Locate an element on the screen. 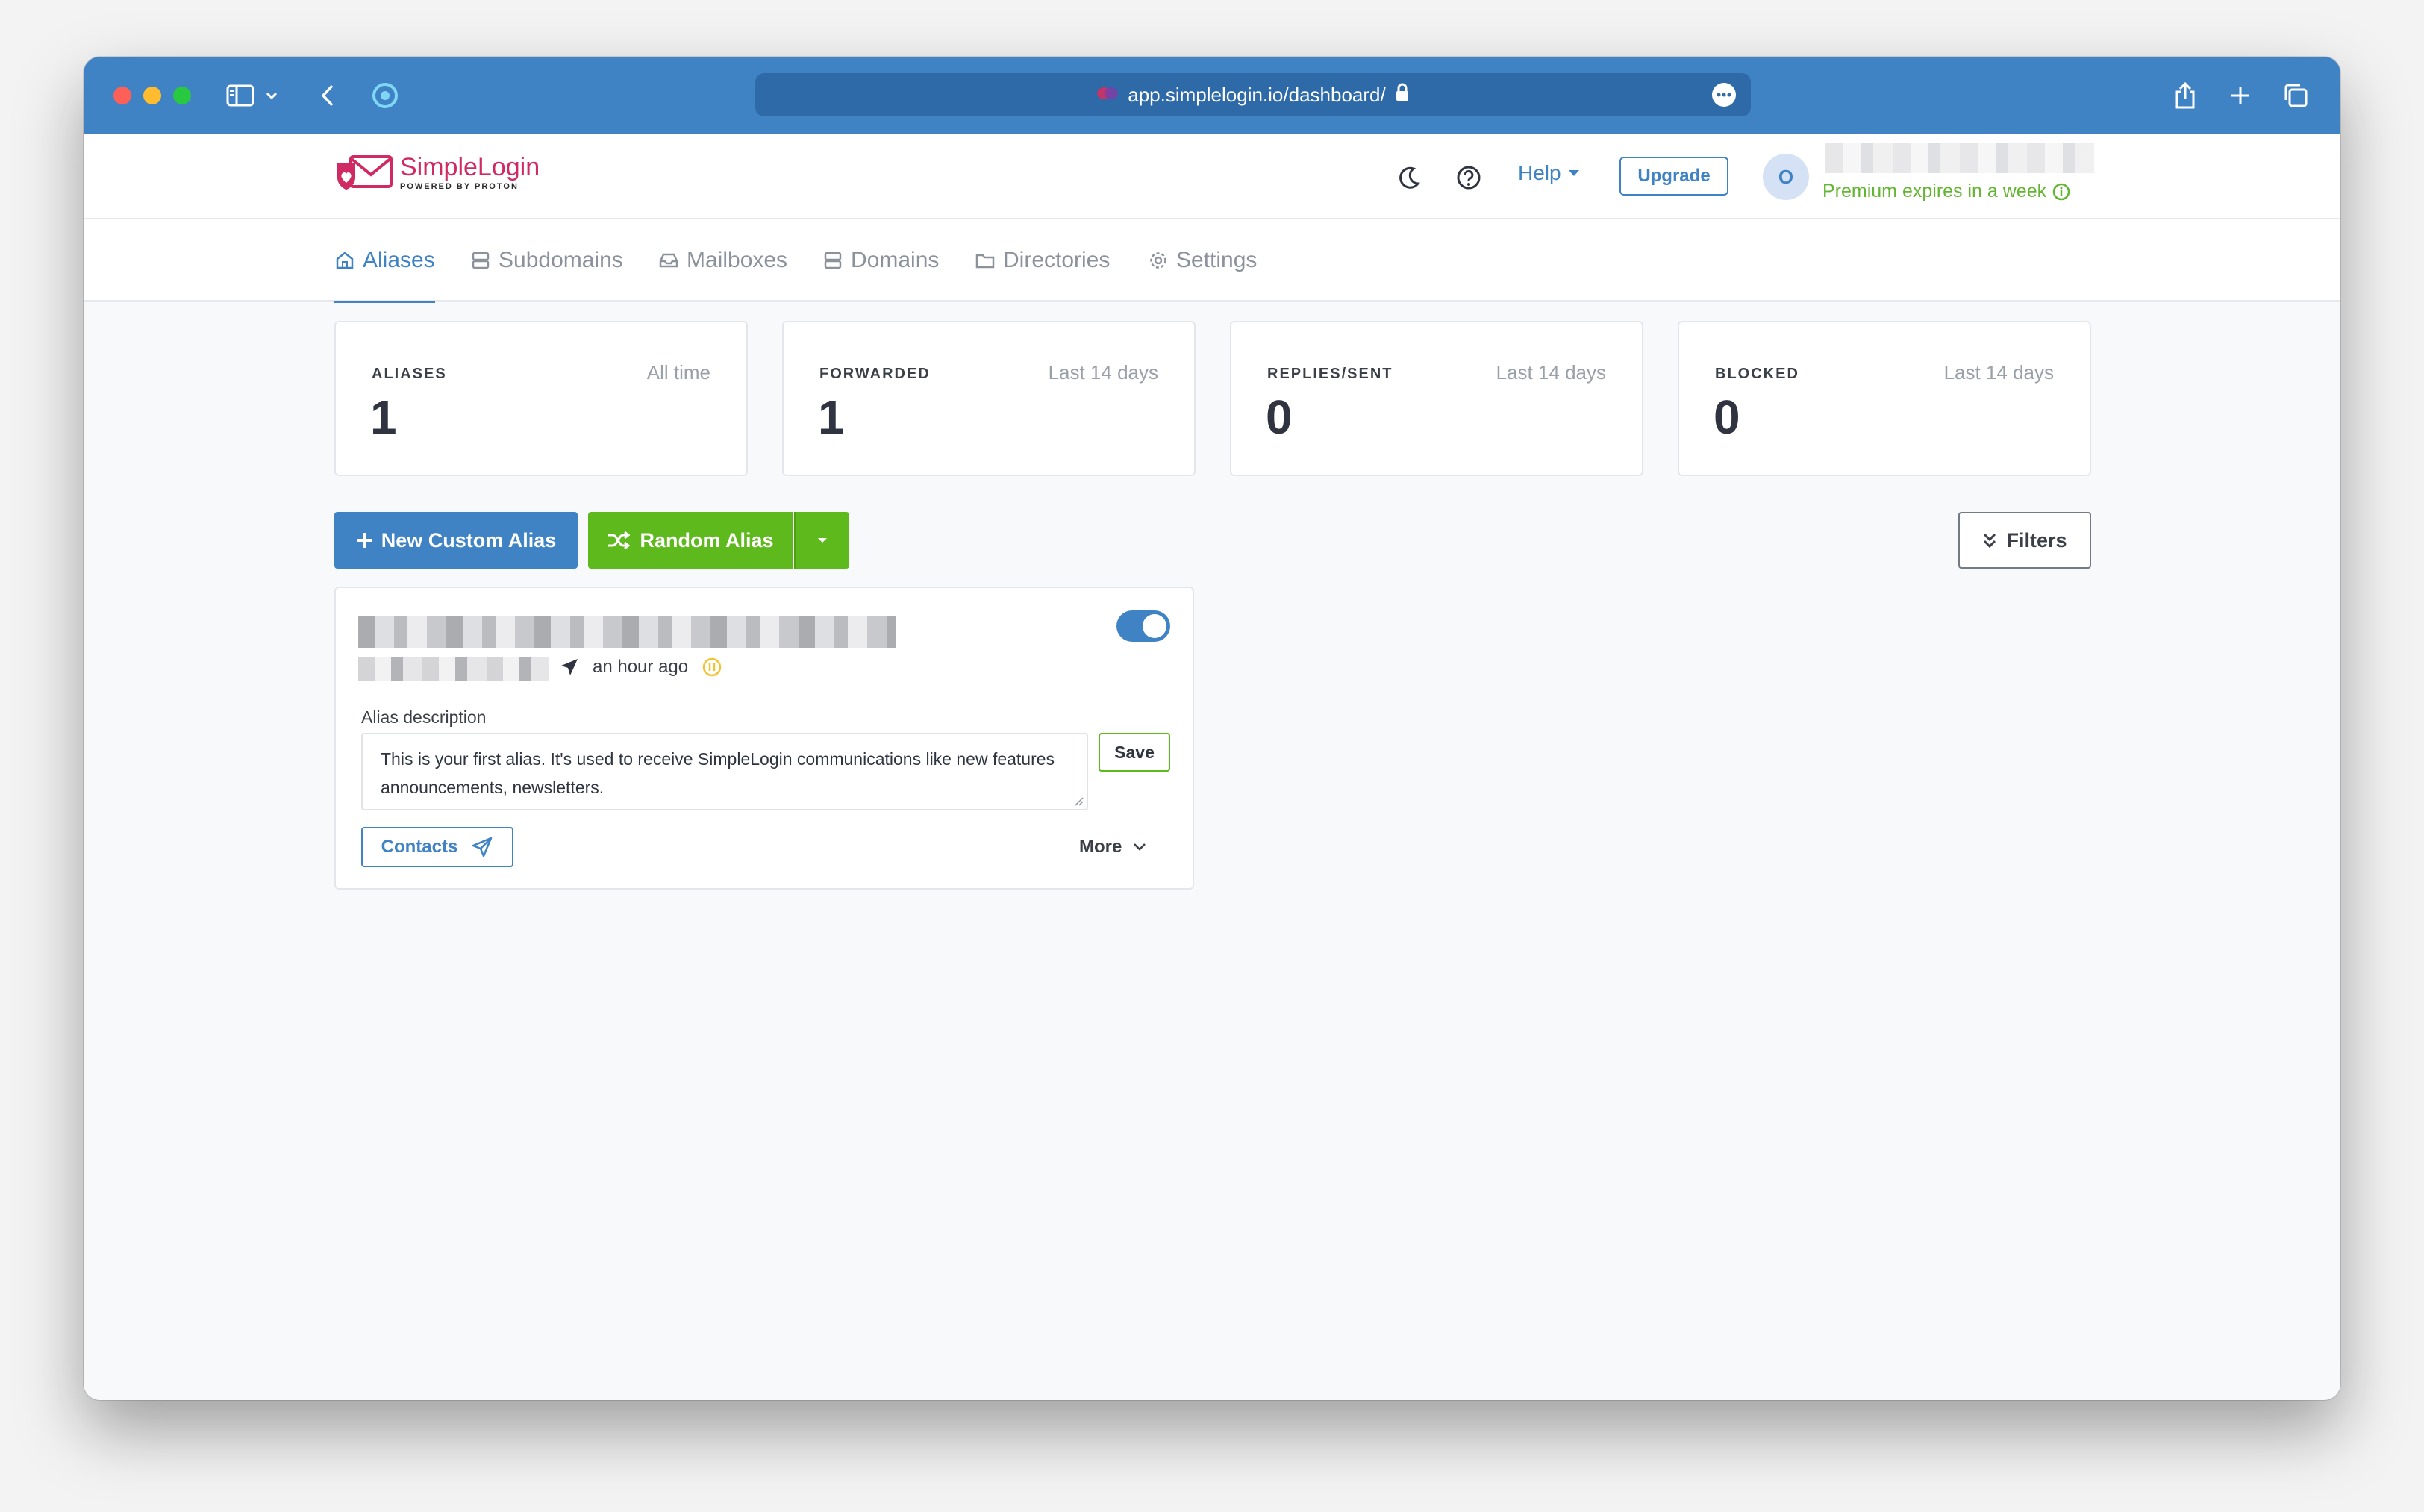 This screenshot has width=2424, height=1512. new-tab-icon is located at coordinates (2240, 95).